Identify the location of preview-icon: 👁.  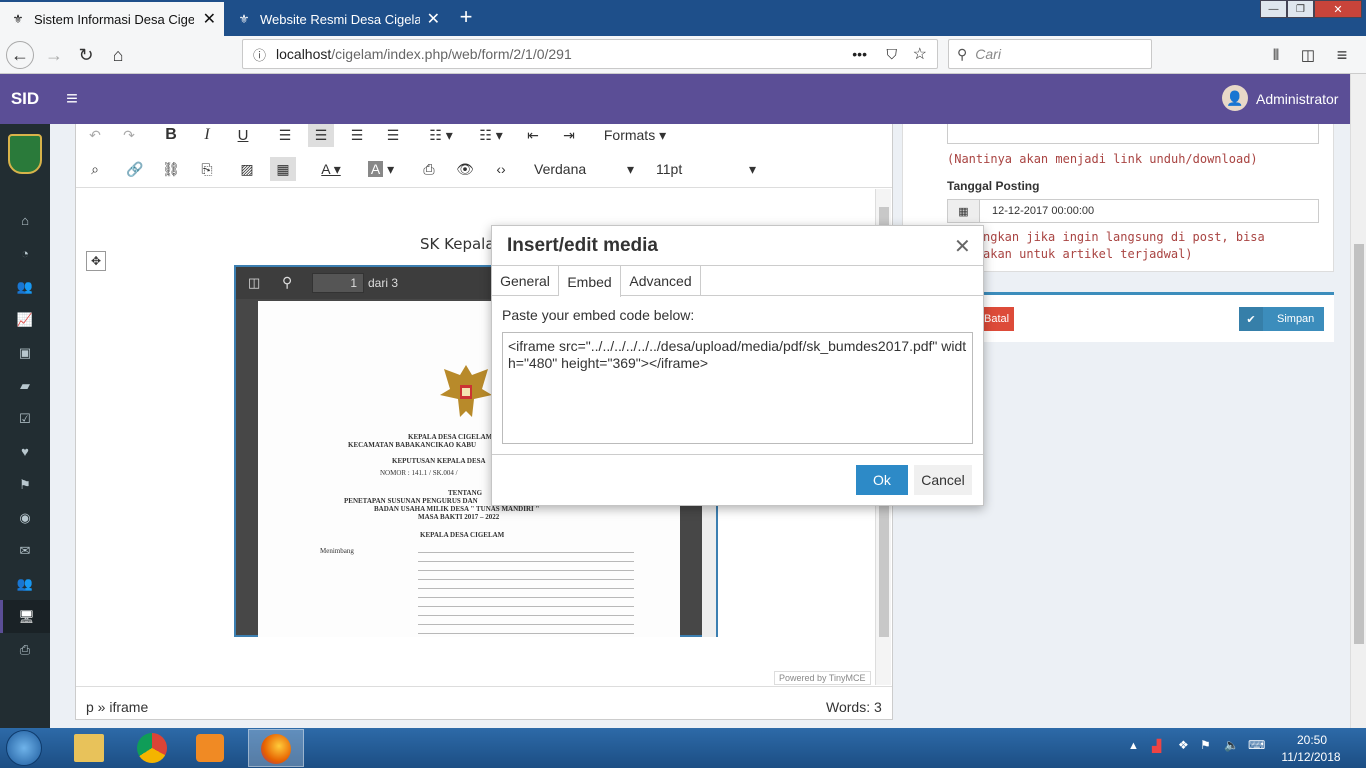
(465, 169).